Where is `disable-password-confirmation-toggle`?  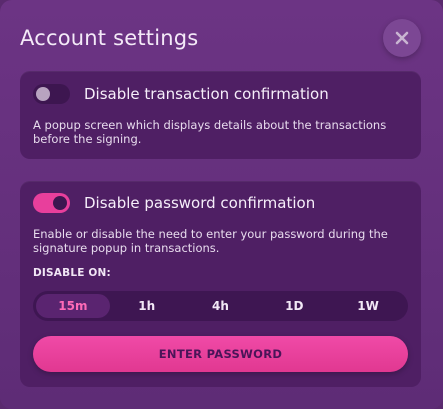 disable-password-confirmation-toggle is located at coordinates (51, 203).